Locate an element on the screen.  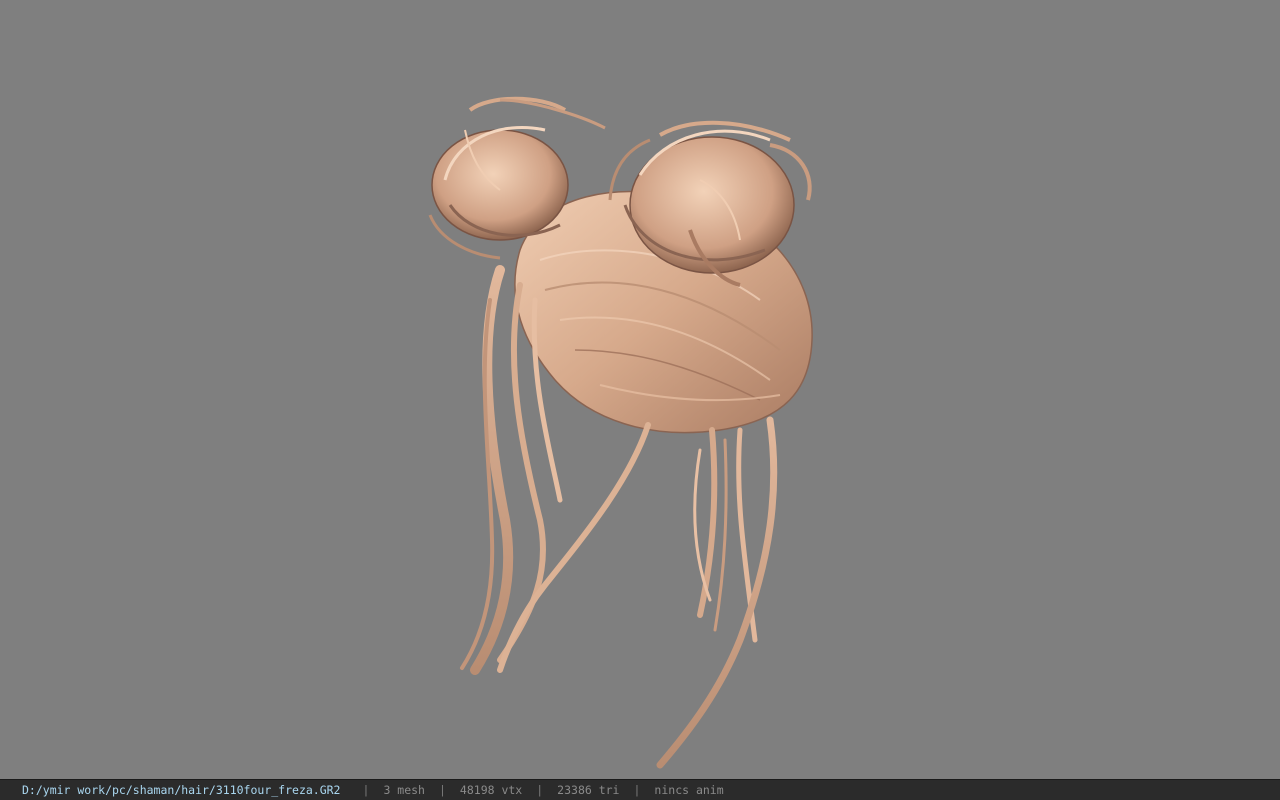
mesh-count: 3 mesh is located at coordinates (404, 790).